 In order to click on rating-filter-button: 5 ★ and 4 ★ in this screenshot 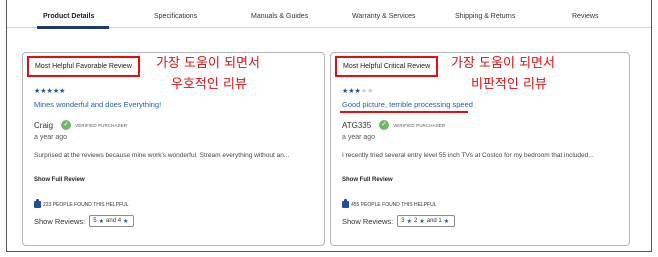, I will do `click(112, 221)`.